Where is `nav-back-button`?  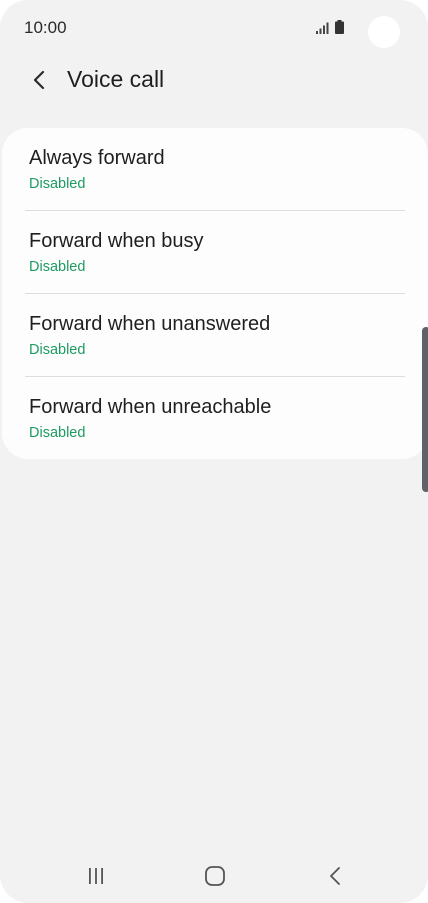
nav-back-button is located at coordinates (335, 875).